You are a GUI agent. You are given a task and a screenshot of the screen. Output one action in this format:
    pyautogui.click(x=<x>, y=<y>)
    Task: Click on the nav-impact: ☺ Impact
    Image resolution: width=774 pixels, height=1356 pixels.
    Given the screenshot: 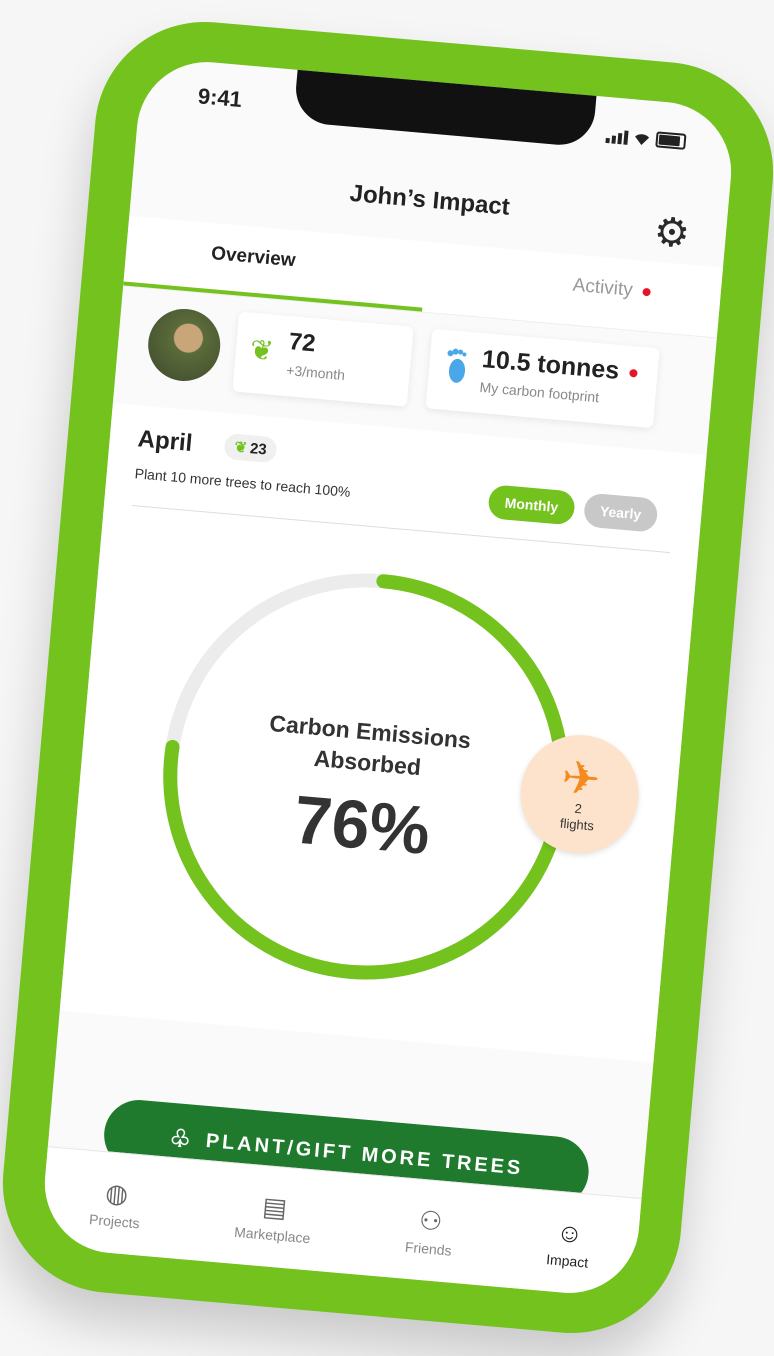 What is the action you would take?
    pyautogui.click(x=569, y=1243)
    